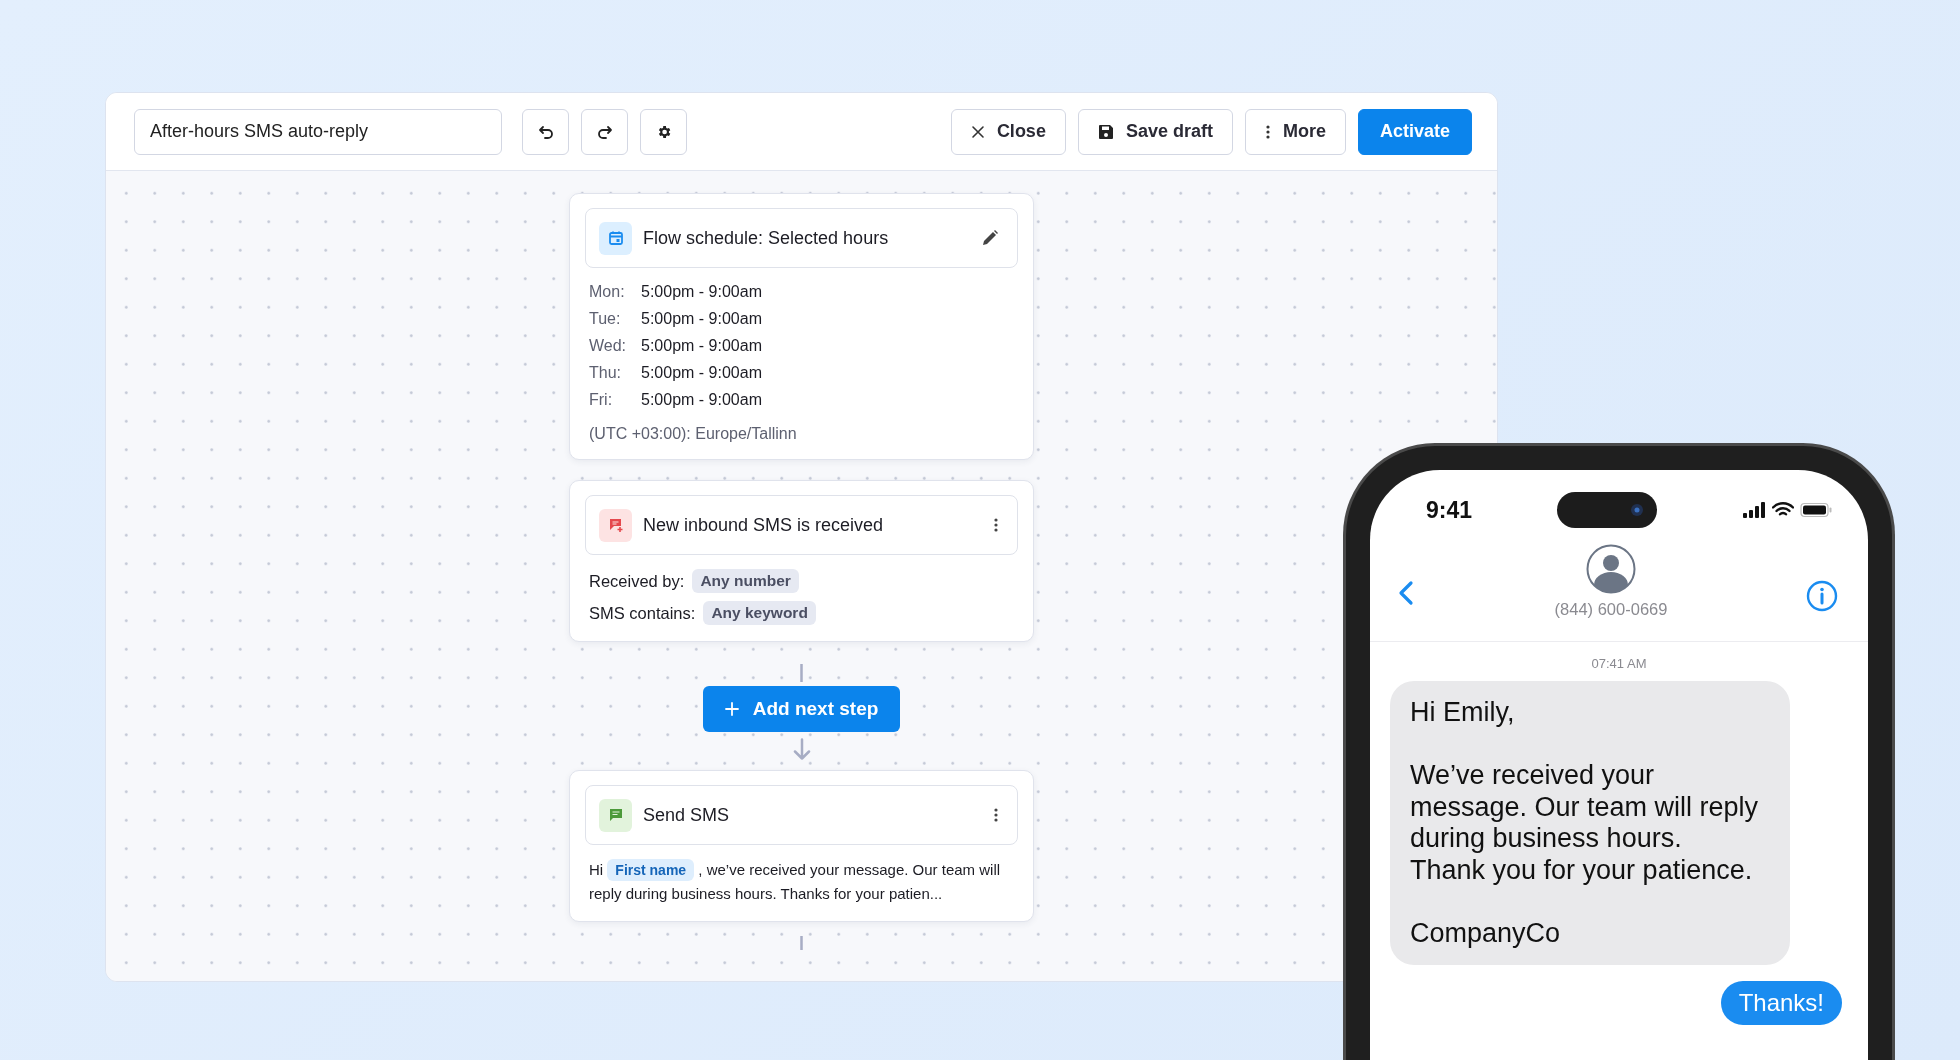  I want to click on step-card: Flow schedule: Selected hours Mon: 5:00pm - 9:00am Tue: 5:00pm - 9:00am Wed: 5:00pm - 9:00am Thu: 5:00pm - 9:00am Fri: 5:00pm - 9:00am (UTC +03:00): Europe/Tallinn, so click(801, 326).